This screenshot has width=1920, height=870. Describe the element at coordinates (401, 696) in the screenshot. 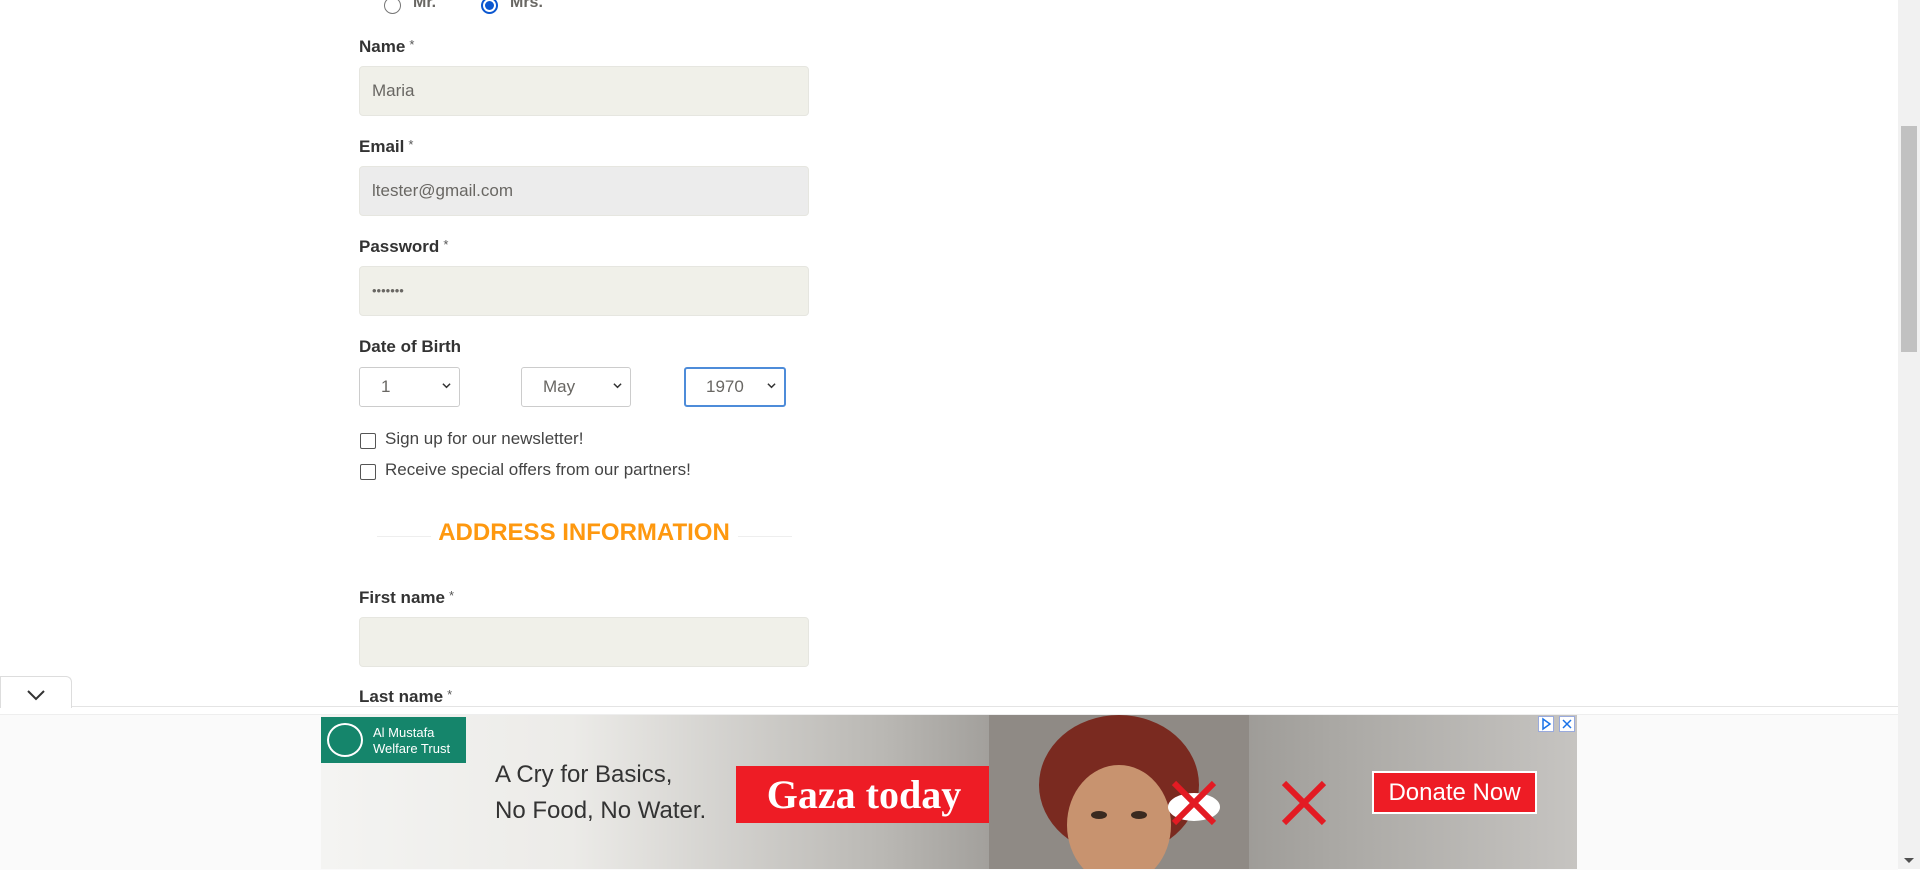

I see `last-name-label-text: Last name` at that location.